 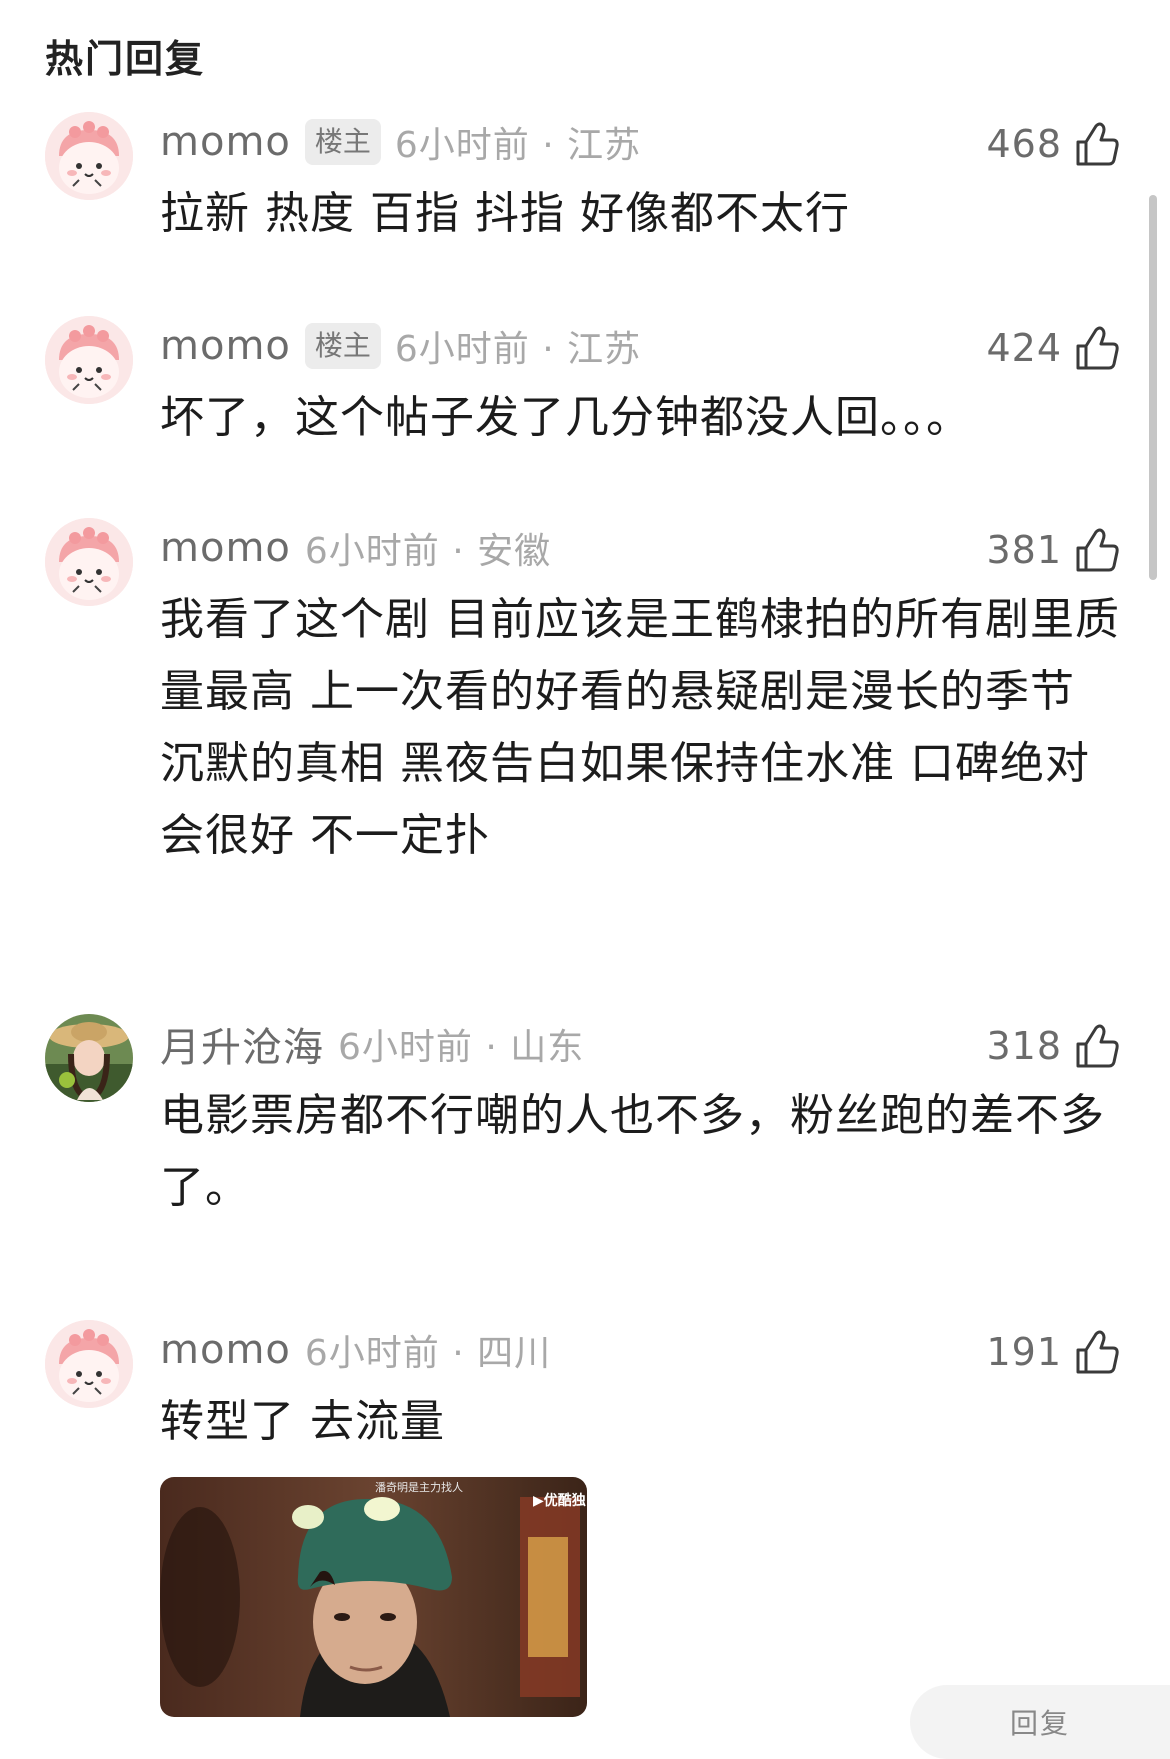 I want to click on like-count: 468, so click(x=1024, y=144).